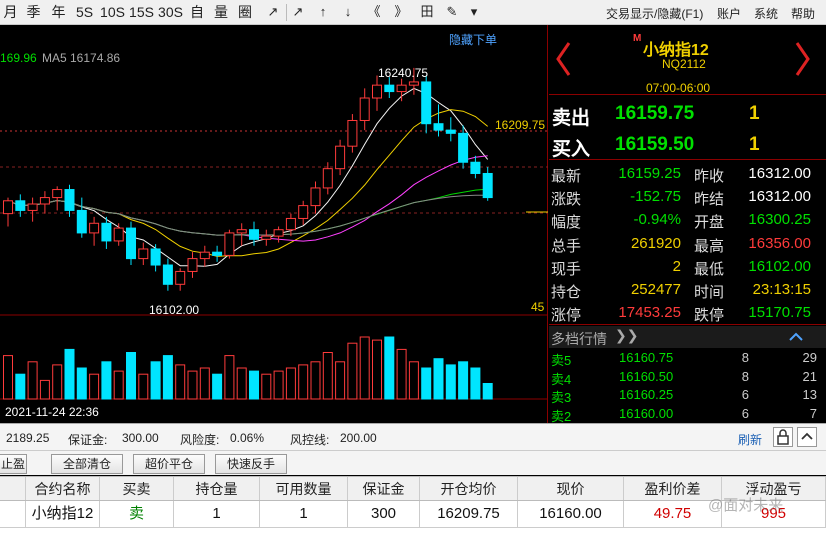  What do you see at coordinates (687, 395) in the screenshot?
I see `depth-row: 卖3 16160.25 6 13` at bounding box center [687, 395].